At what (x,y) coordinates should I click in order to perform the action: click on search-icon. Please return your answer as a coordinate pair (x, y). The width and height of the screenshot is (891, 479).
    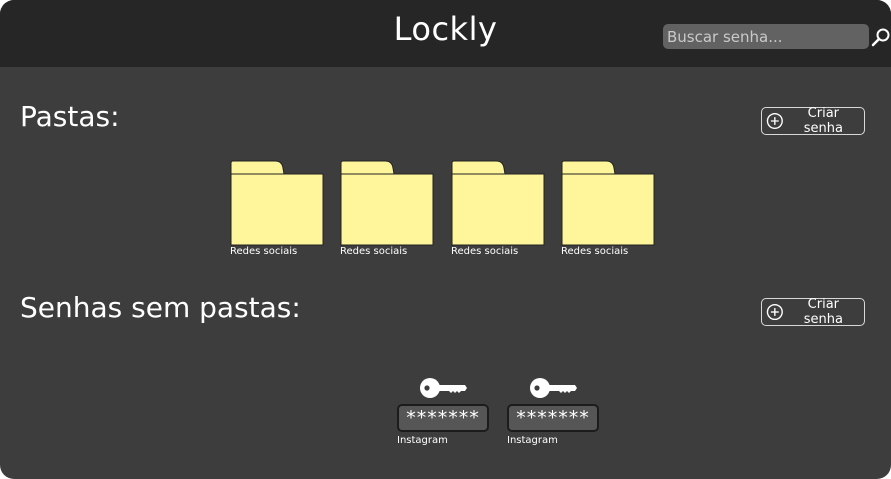
    Looking at the image, I should click on (880, 37).